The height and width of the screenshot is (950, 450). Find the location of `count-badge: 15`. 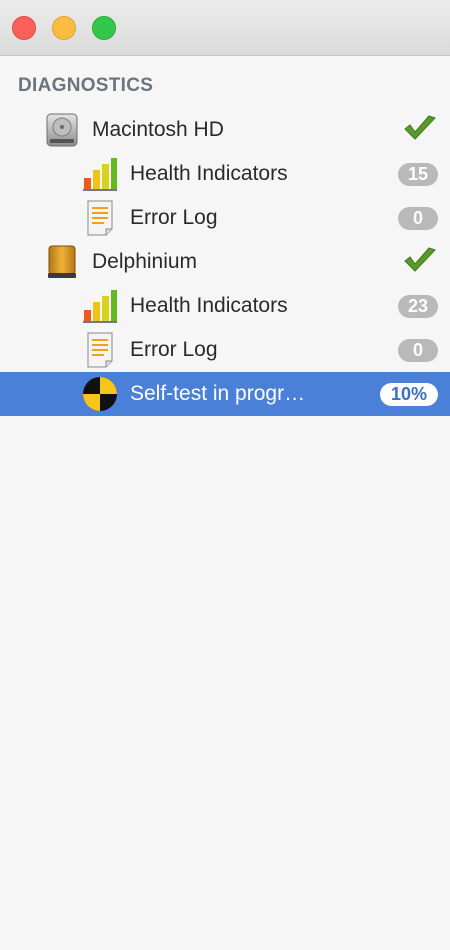

count-badge: 15 is located at coordinates (417, 174).